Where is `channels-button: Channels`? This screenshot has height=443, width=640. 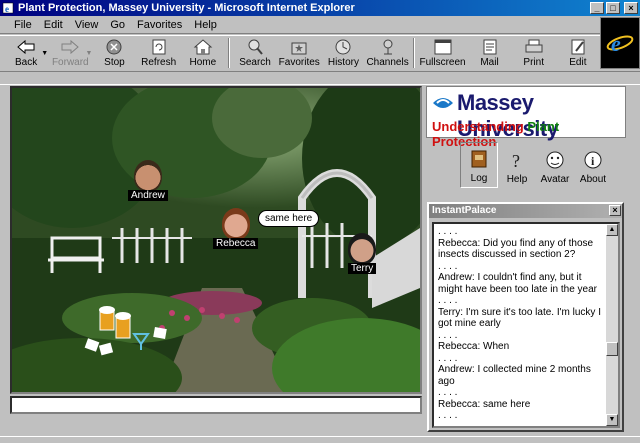
channels-button: Channels is located at coordinates (388, 53).